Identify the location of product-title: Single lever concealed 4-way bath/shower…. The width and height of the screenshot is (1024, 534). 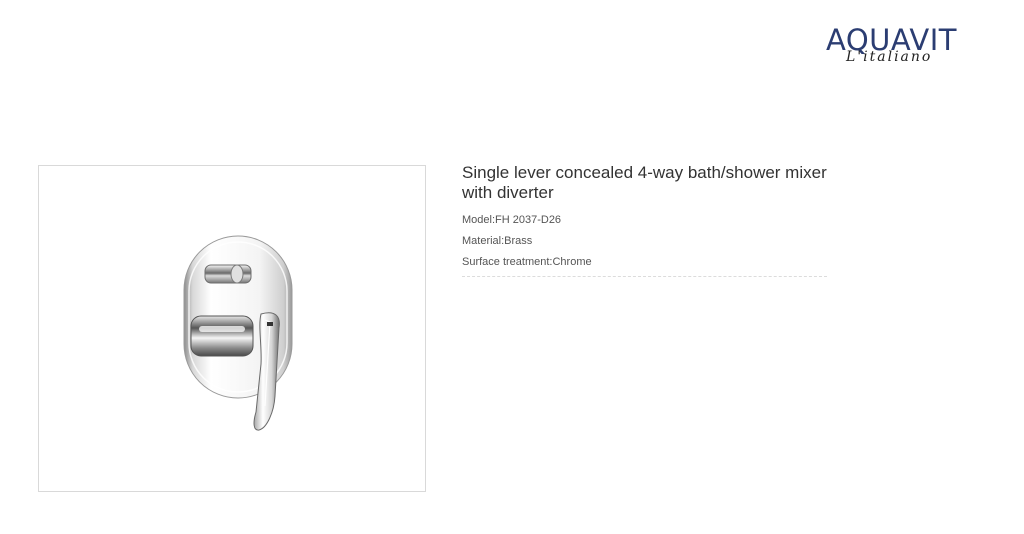
(644, 182).